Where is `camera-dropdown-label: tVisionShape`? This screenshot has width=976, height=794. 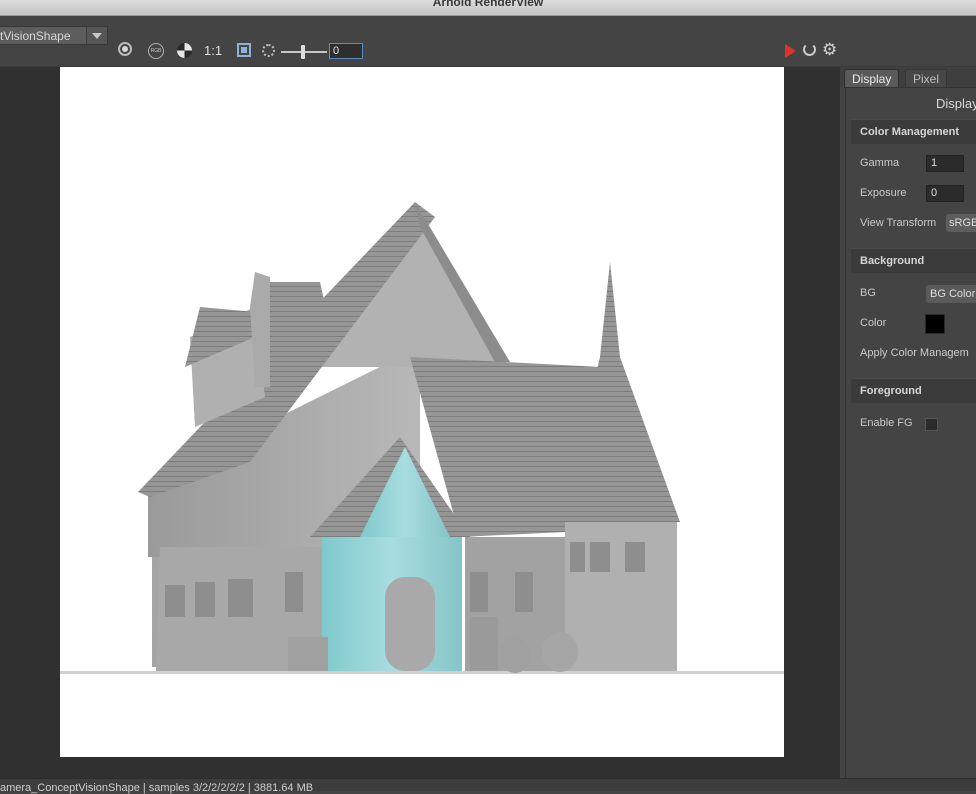
camera-dropdown-label: tVisionShape is located at coordinates (35, 36).